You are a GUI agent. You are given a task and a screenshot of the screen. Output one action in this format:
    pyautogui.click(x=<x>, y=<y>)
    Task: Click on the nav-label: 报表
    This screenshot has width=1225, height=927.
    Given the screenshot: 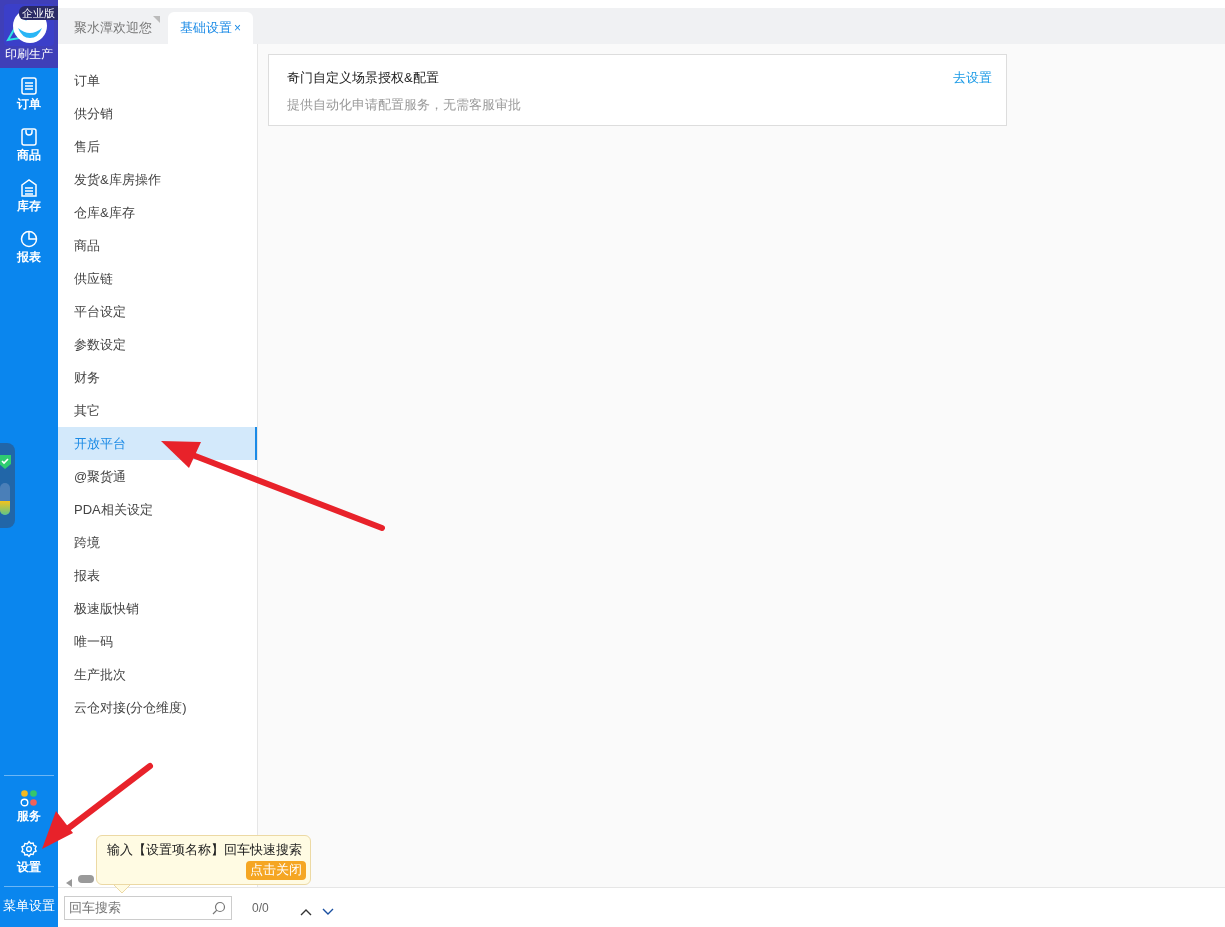 What is the action you would take?
    pyautogui.click(x=29, y=257)
    